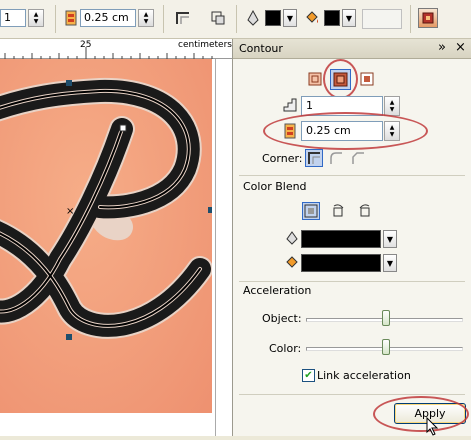 Image resolution: width=471 pixels, height=440 pixels. Describe the element at coordinates (345, 131) in the screenshot. I see `highlight-oval-offset` at that location.